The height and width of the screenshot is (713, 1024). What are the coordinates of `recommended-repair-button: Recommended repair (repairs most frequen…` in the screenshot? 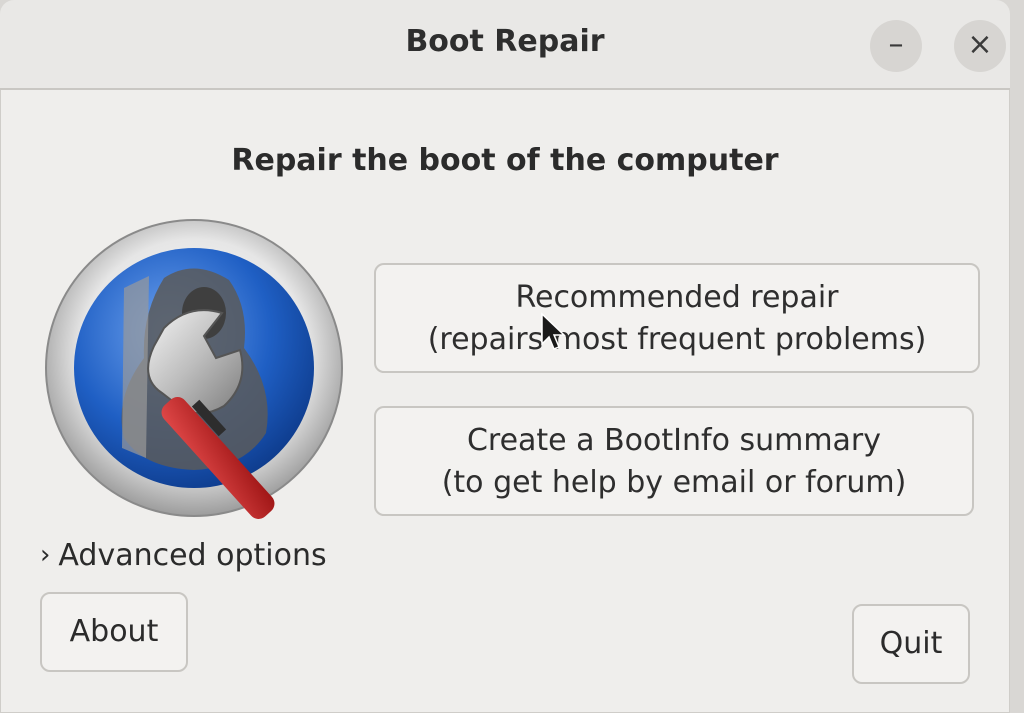 It's located at (677, 318).